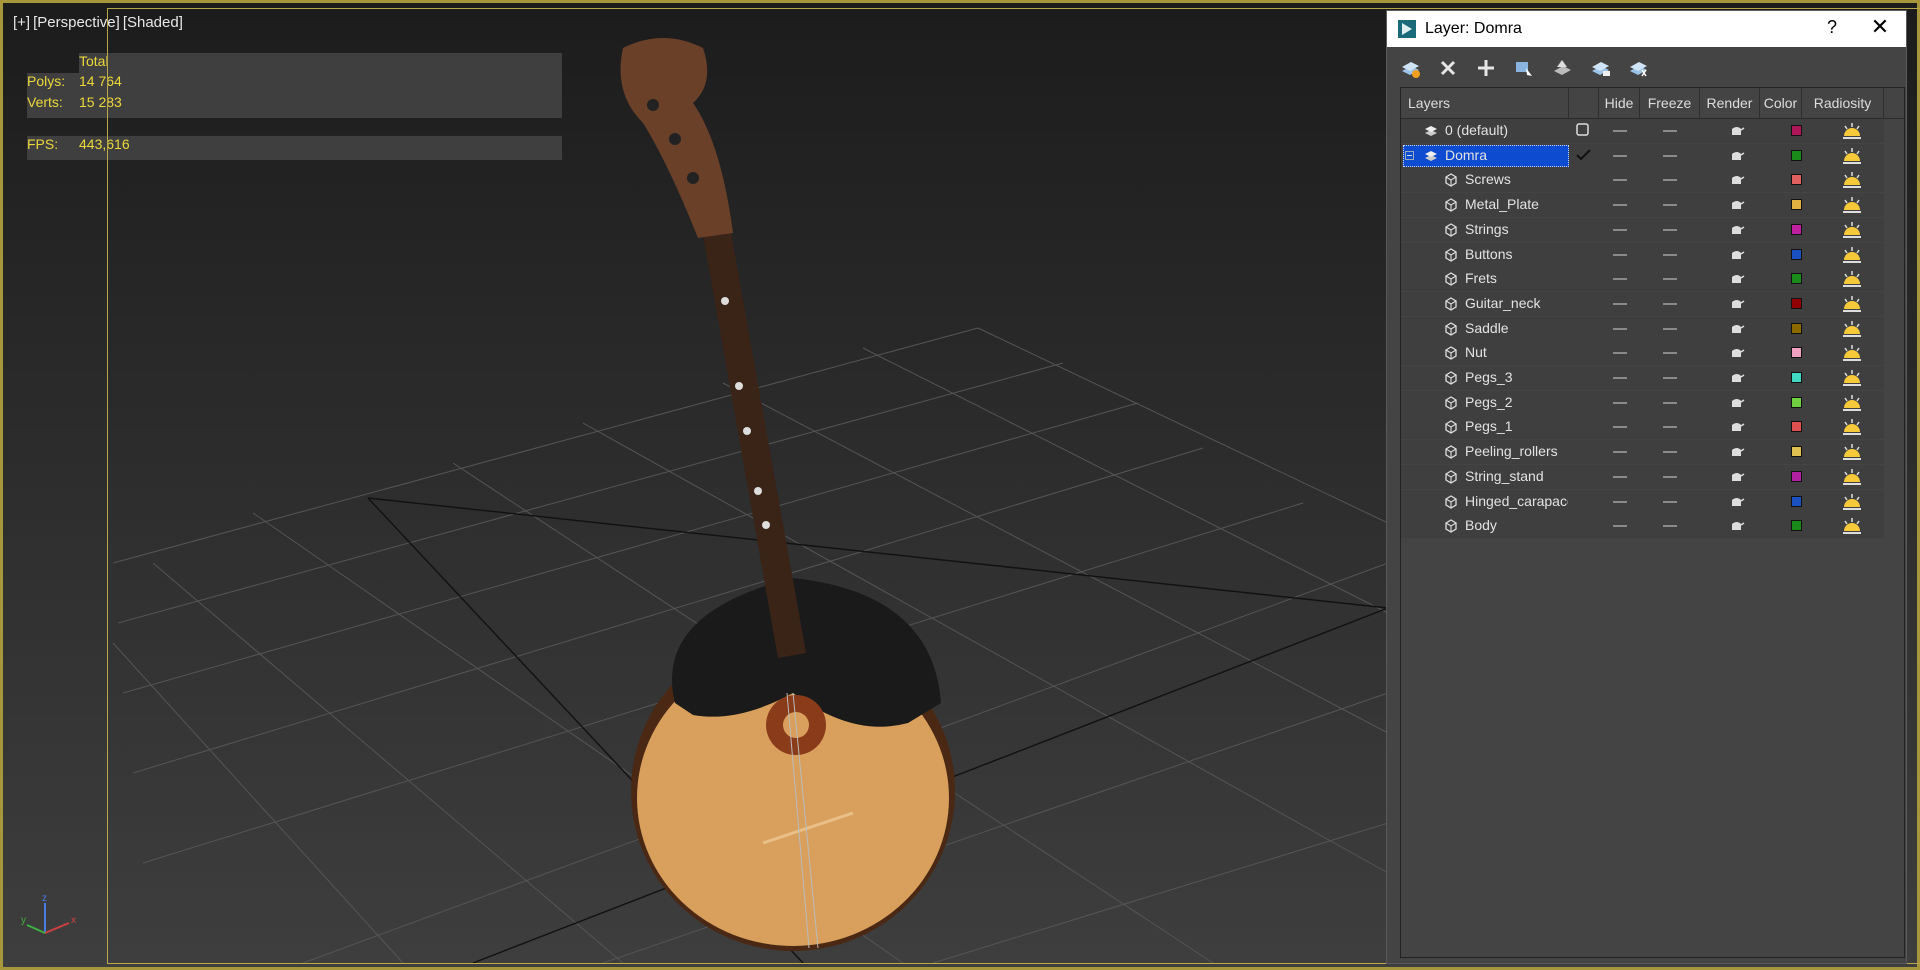  What do you see at coordinates (1524, 68) in the screenshot?
I see `select-objects-button` at bounding box center [1524, 68].